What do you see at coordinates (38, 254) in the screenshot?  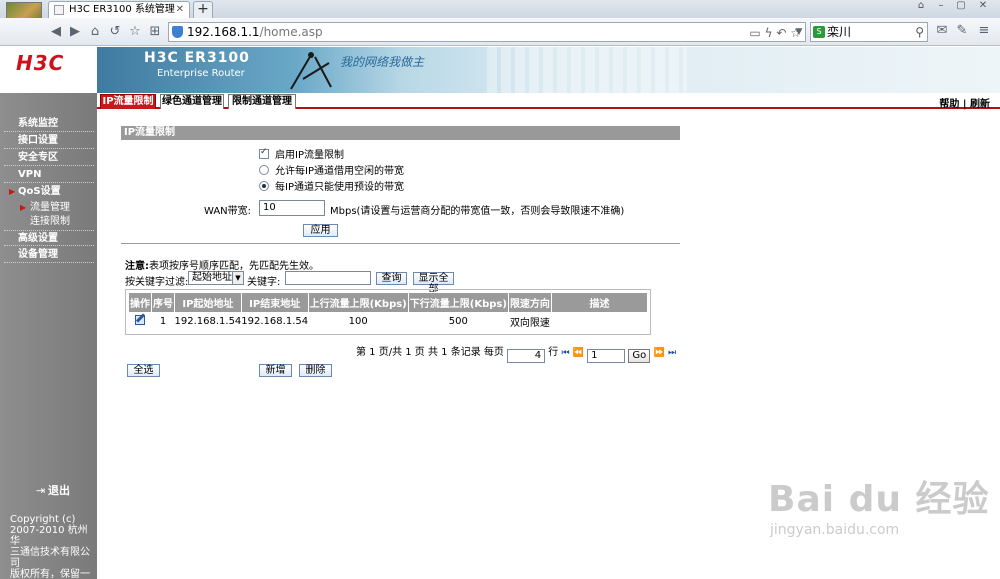 I see `sidebar-item-label: 设备管理` at bounding box center [38, 254].